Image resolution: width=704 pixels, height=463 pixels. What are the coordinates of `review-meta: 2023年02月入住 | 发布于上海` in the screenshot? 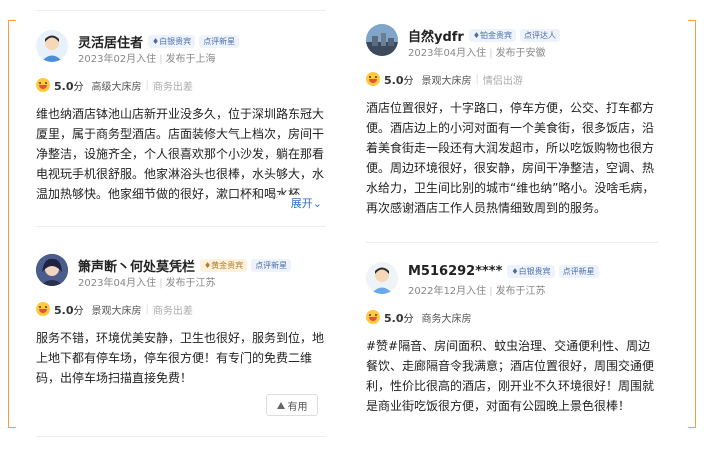 It's located at (147, 59).